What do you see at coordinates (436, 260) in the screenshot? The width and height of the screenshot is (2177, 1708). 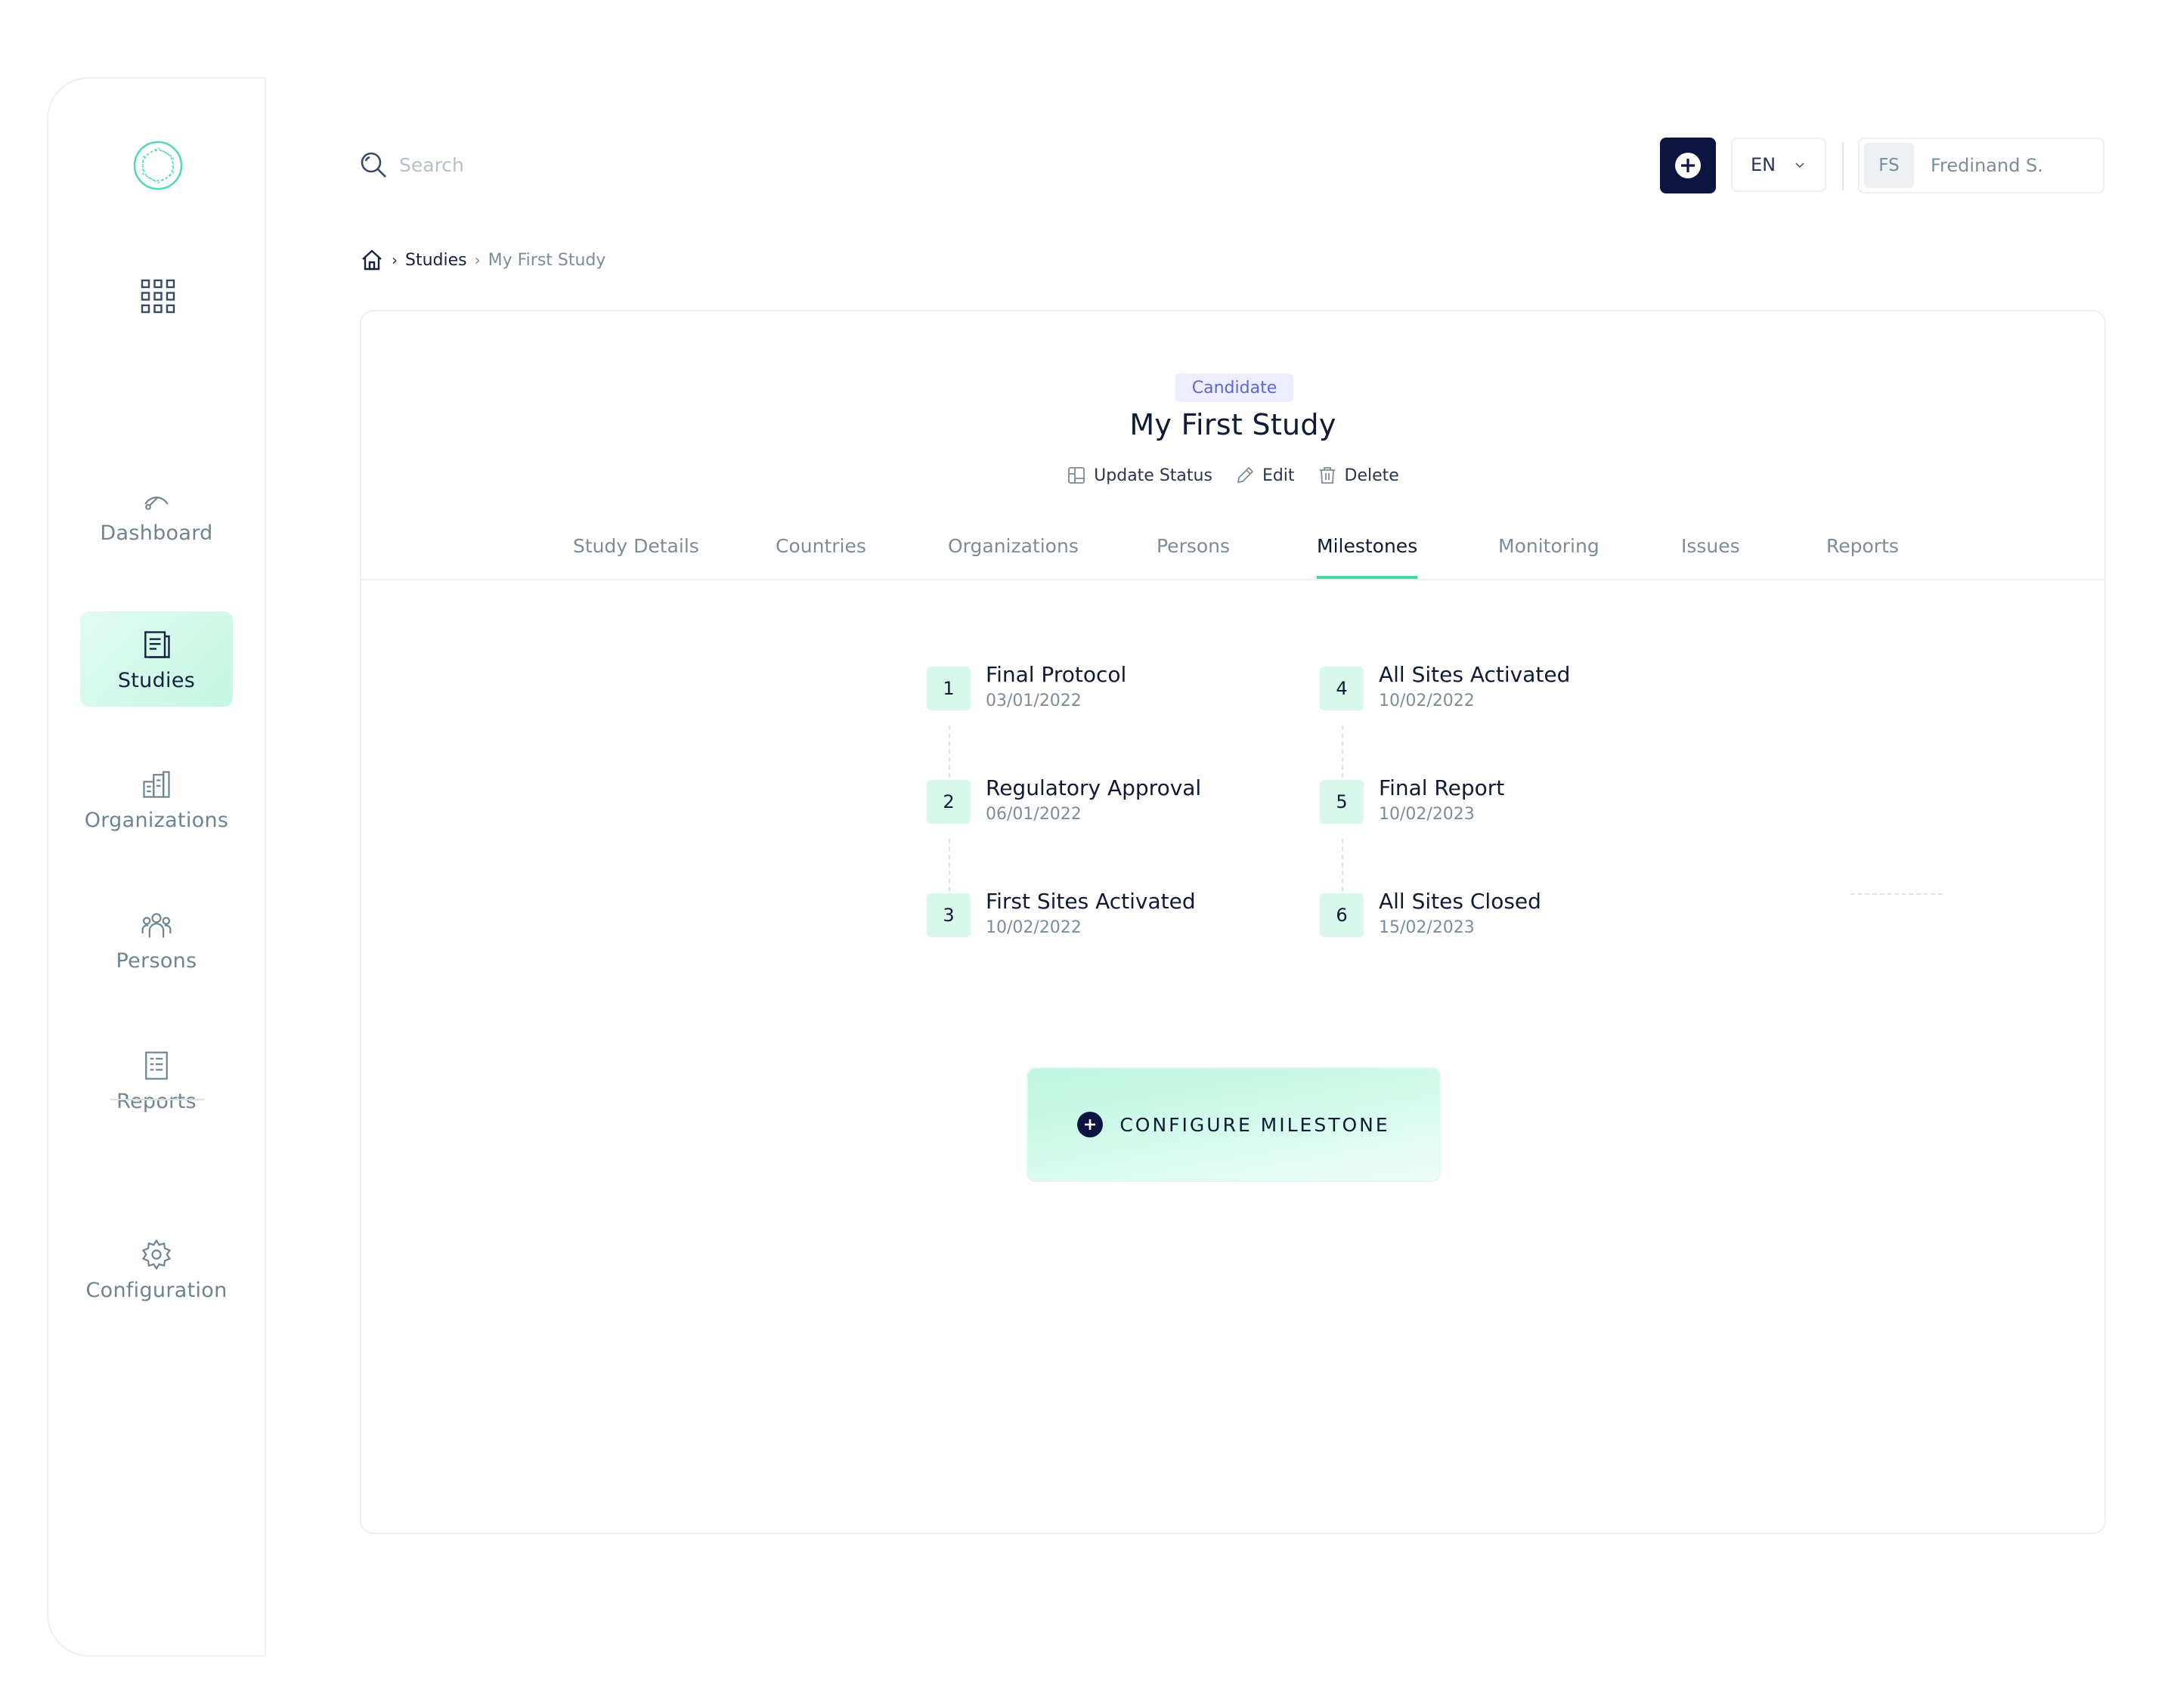 I see `breadcrumb-studies: Studies` at bounding box center [436, 260].